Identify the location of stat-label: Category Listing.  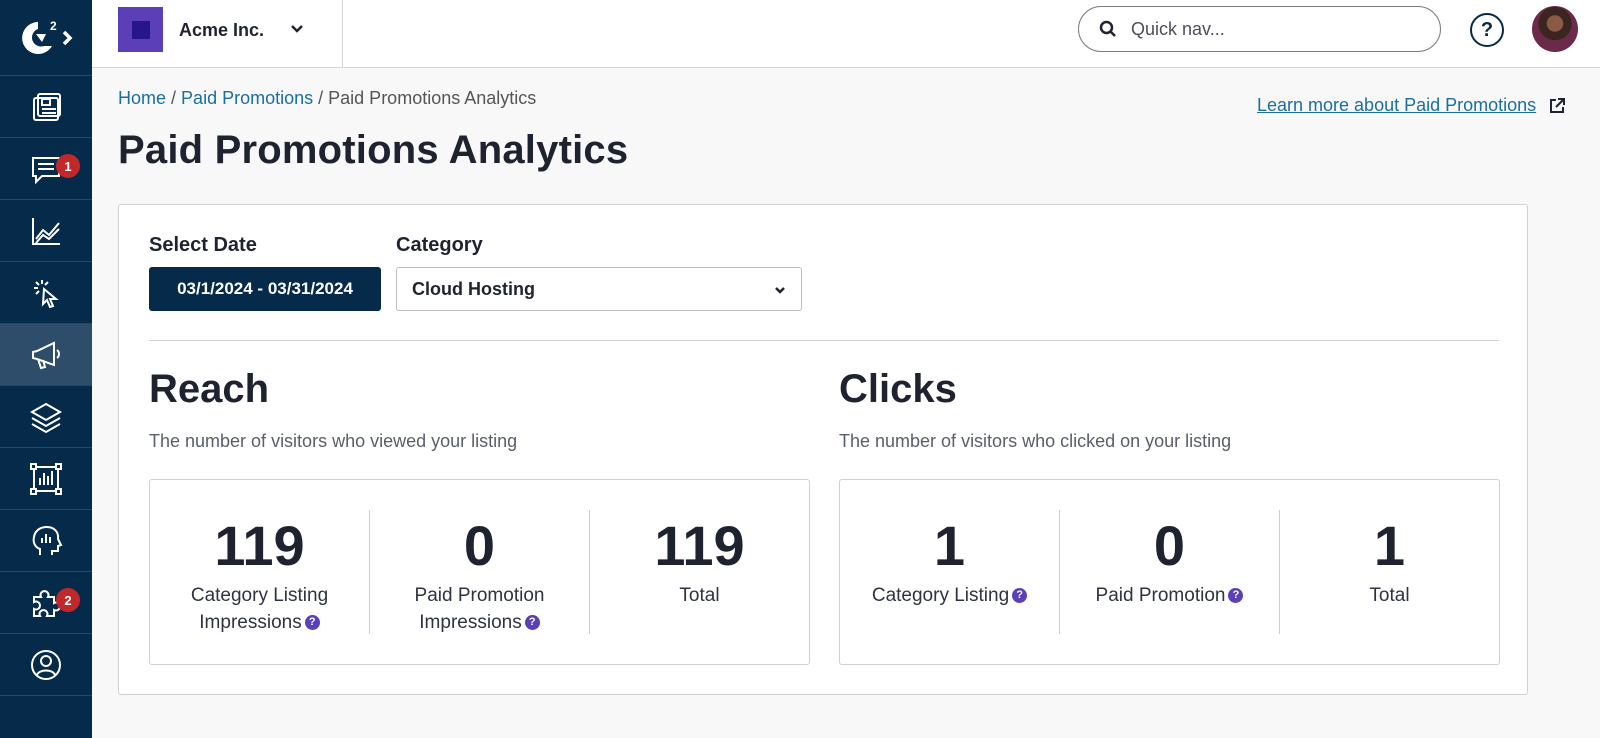
(940, 595).